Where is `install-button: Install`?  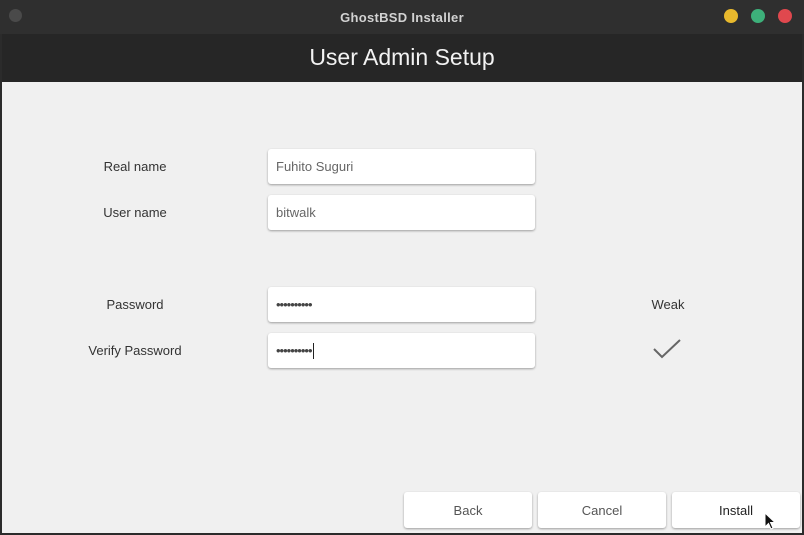
install-button: Install is located at coordinates (736, 510).